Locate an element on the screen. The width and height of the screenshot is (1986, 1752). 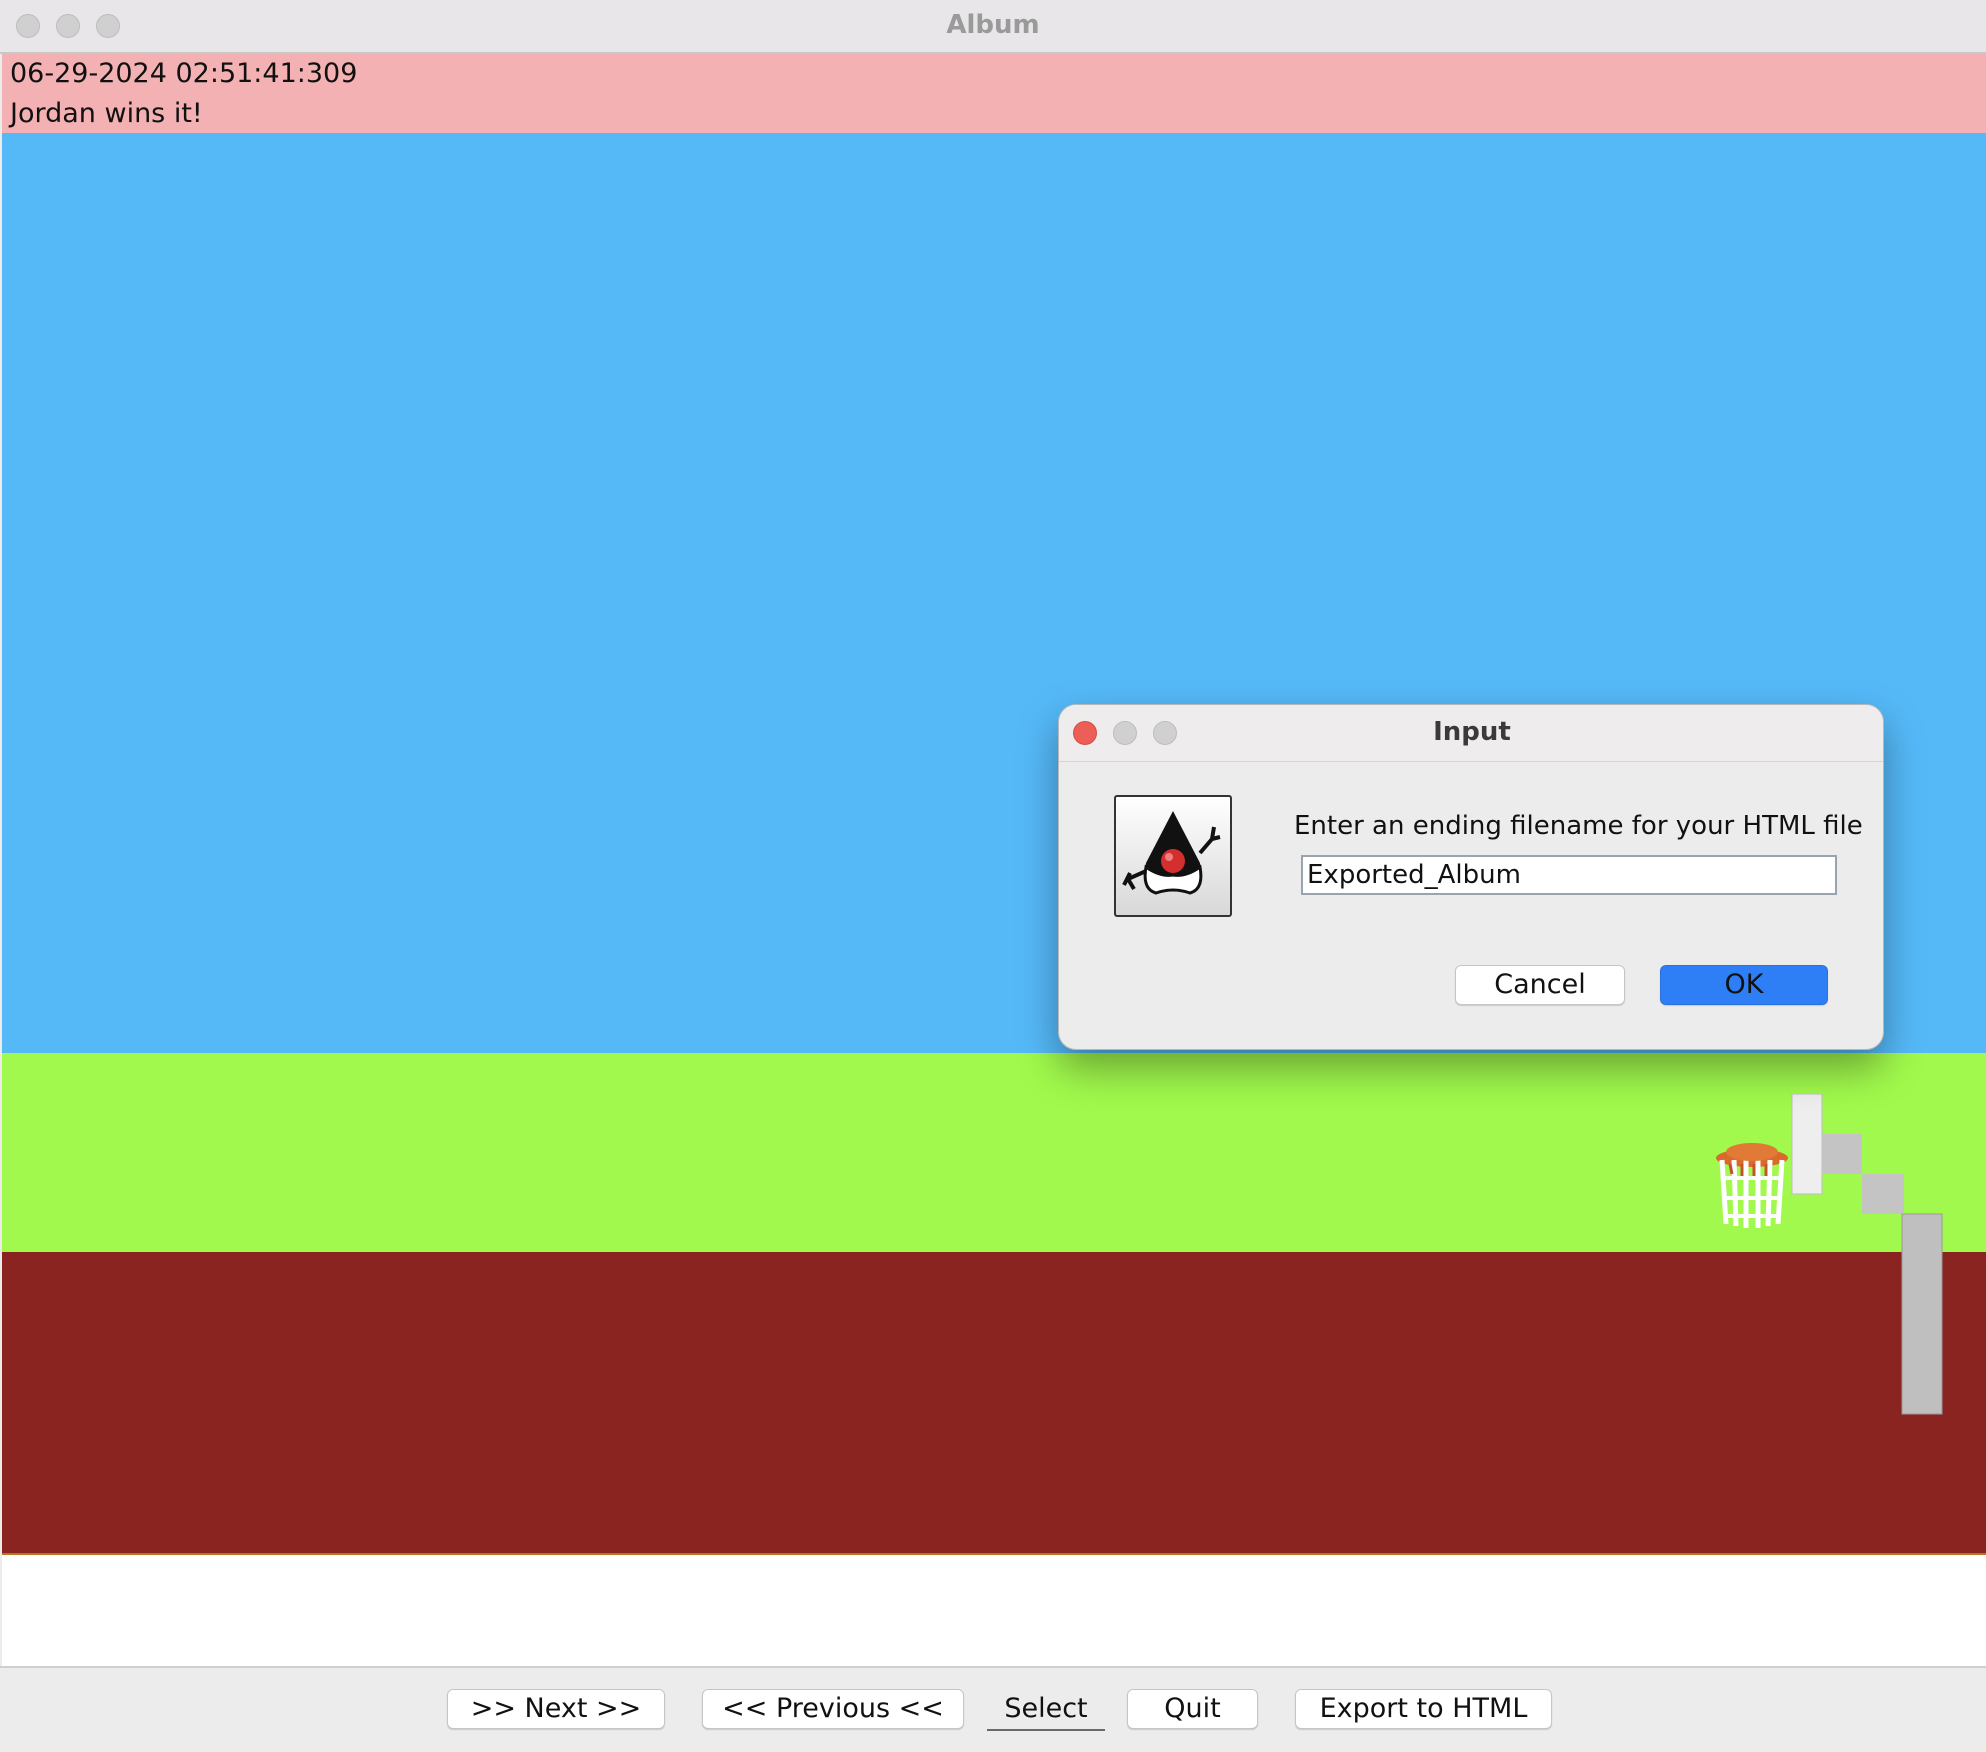
photo-caption: Jordan wins it! is located at coordinates (106, 113).